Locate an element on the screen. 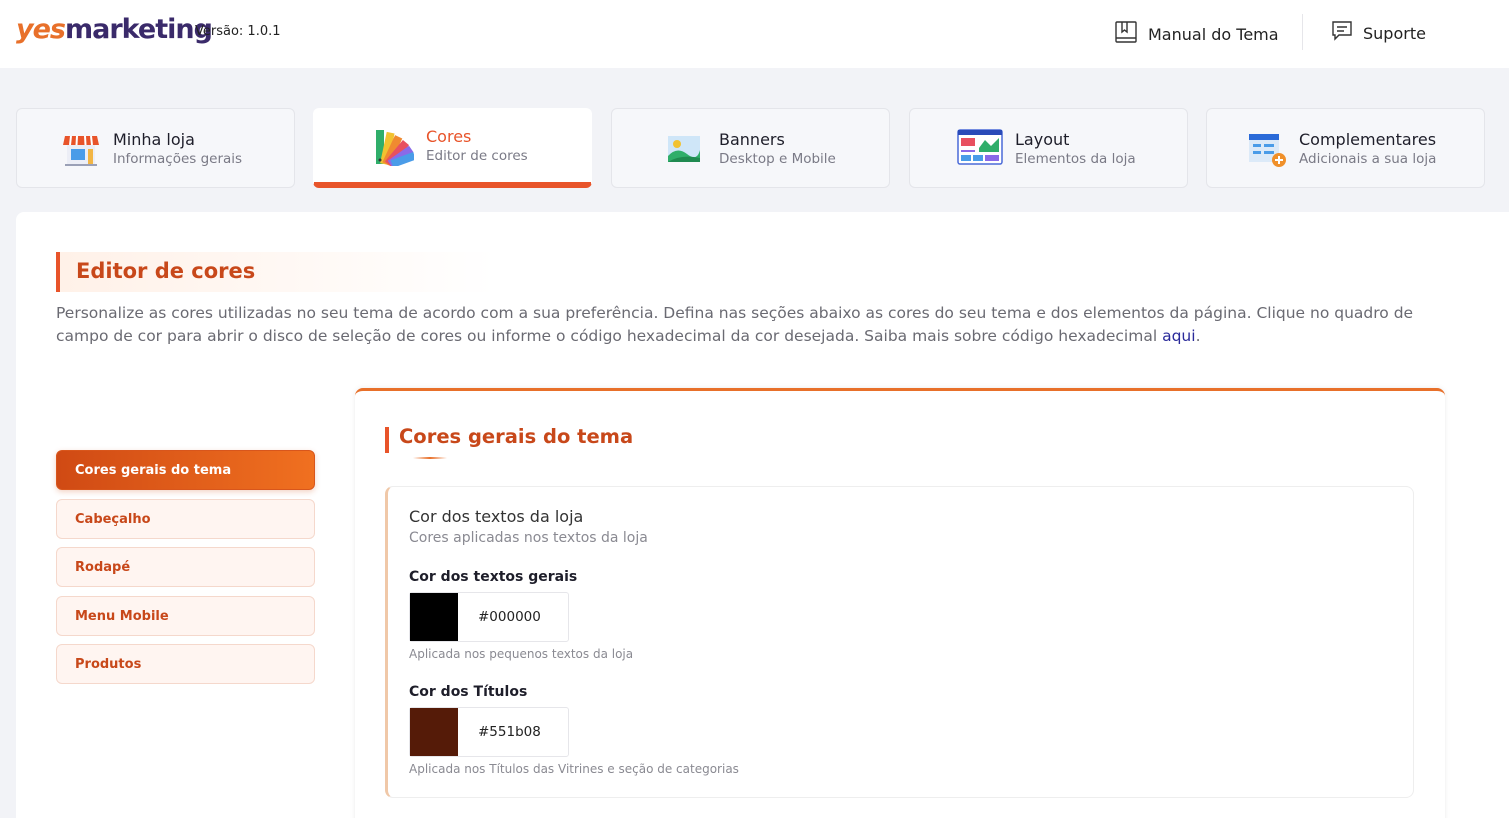  manual-label: Manual do Tema is located at coordinates (1213, 34).